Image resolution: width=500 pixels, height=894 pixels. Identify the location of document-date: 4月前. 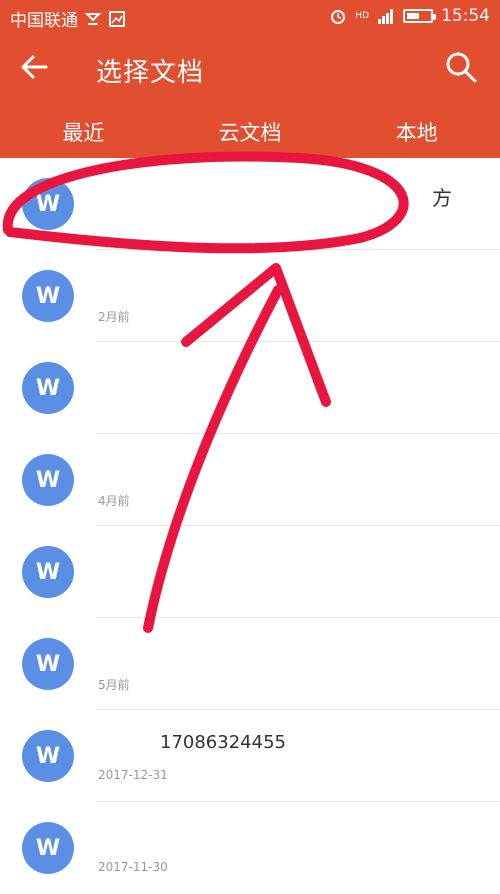
(114, 501).